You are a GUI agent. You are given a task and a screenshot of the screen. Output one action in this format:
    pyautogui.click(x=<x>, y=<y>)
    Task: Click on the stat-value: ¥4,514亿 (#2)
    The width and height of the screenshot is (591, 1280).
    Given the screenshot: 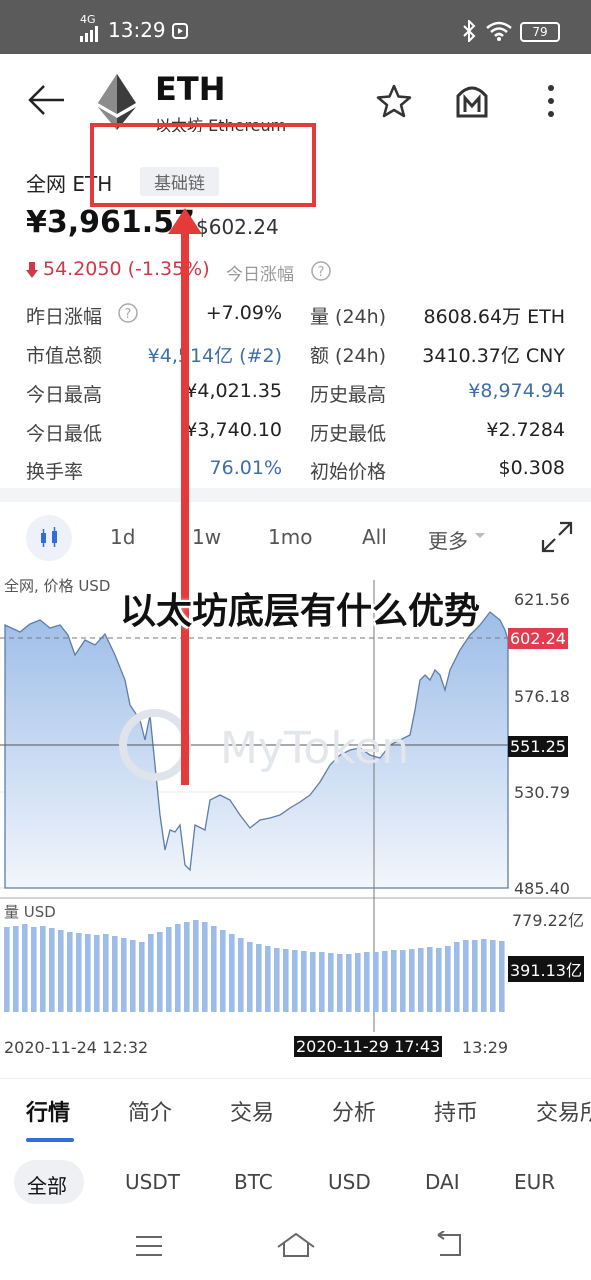 What is the action you would take?
    pyautogui.click(x=214, y=356)
    